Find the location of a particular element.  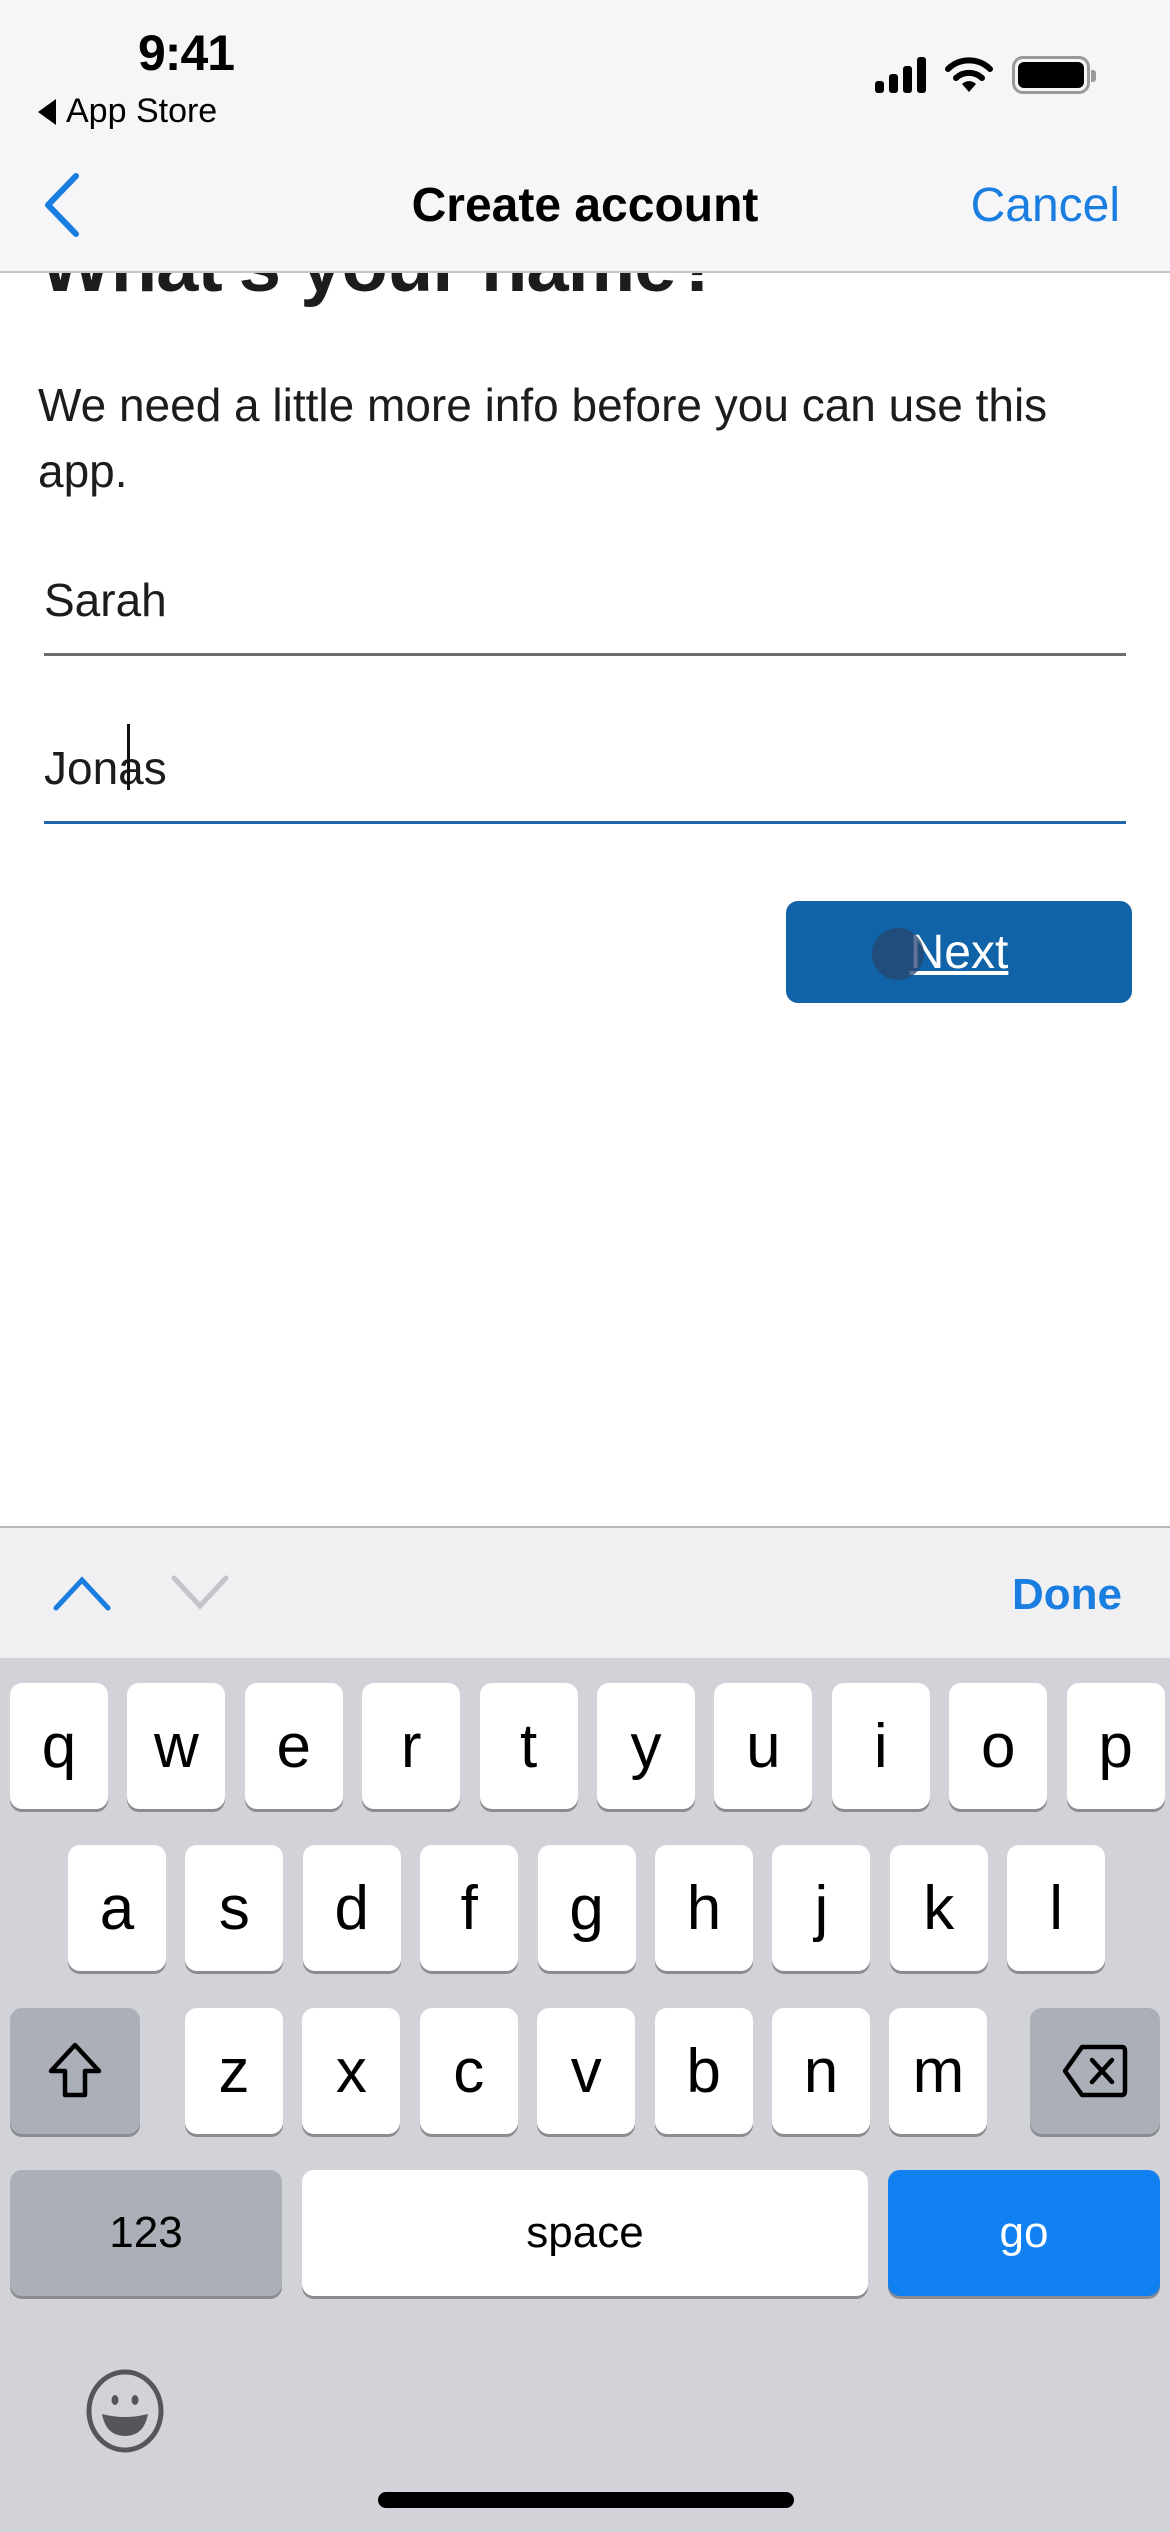

space-key-label: space is located at coordinates (585, 2232).